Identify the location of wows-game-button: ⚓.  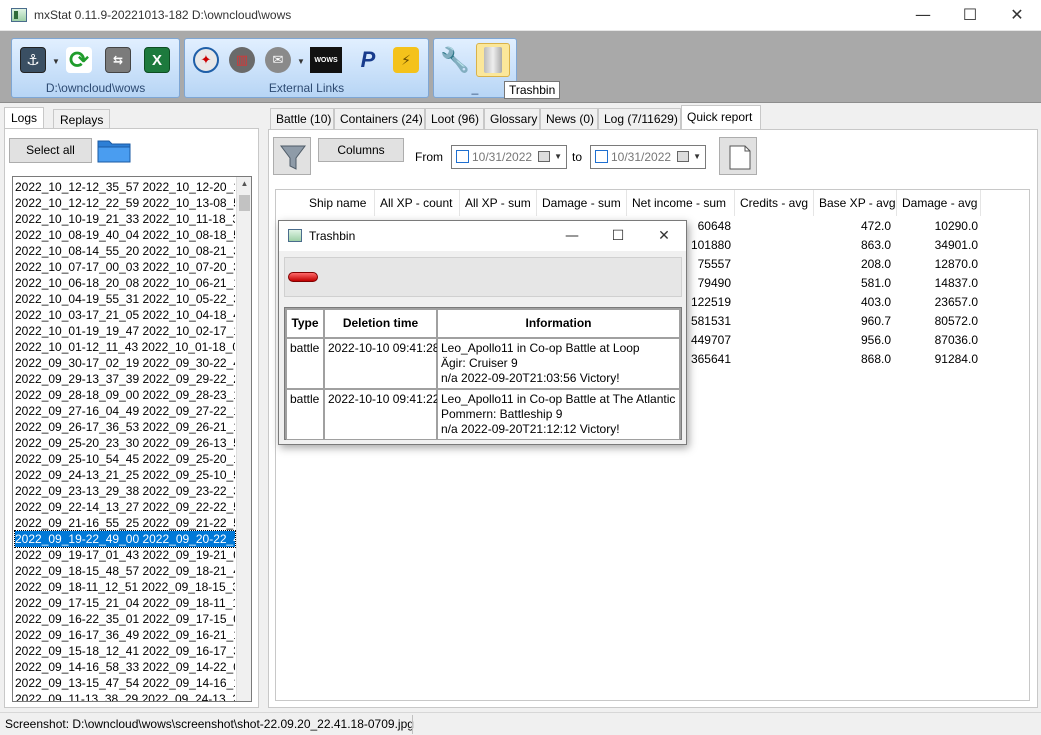
(33, 60).